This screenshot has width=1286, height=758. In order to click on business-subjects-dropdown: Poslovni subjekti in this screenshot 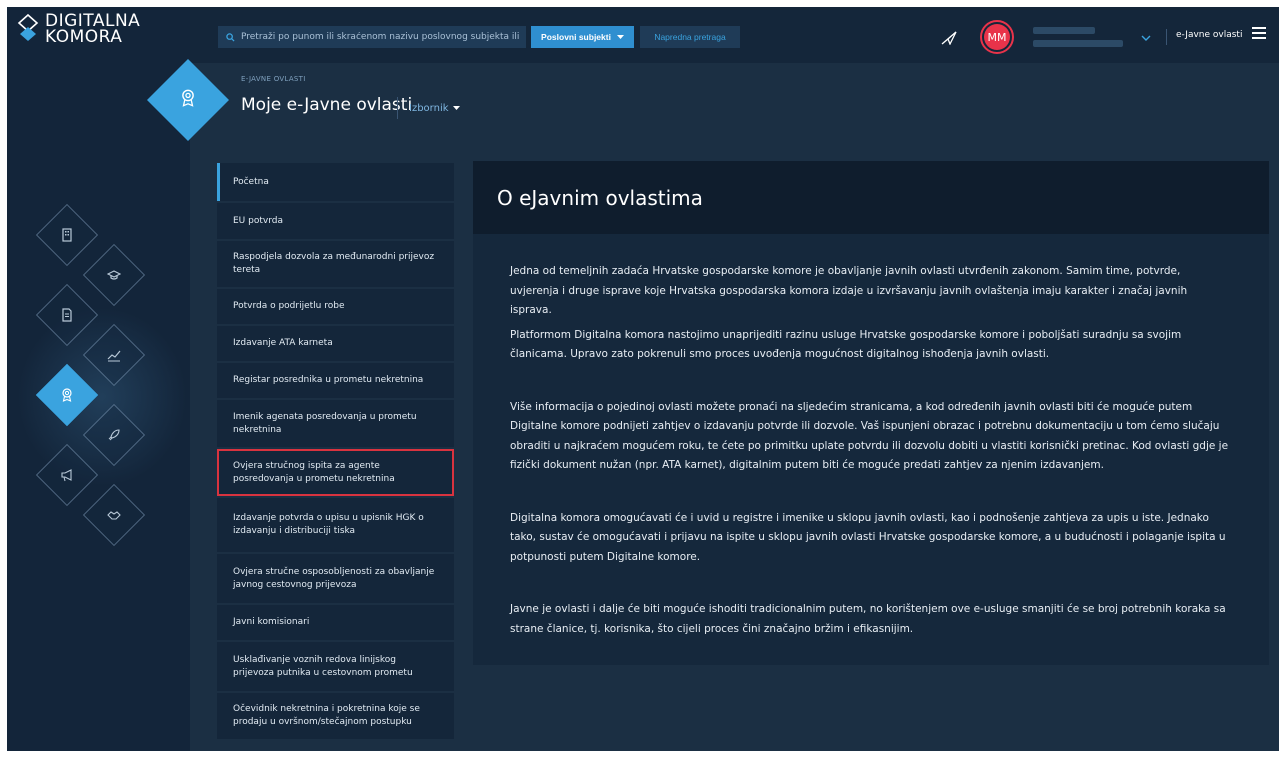, I will do `click(582, 37)`.